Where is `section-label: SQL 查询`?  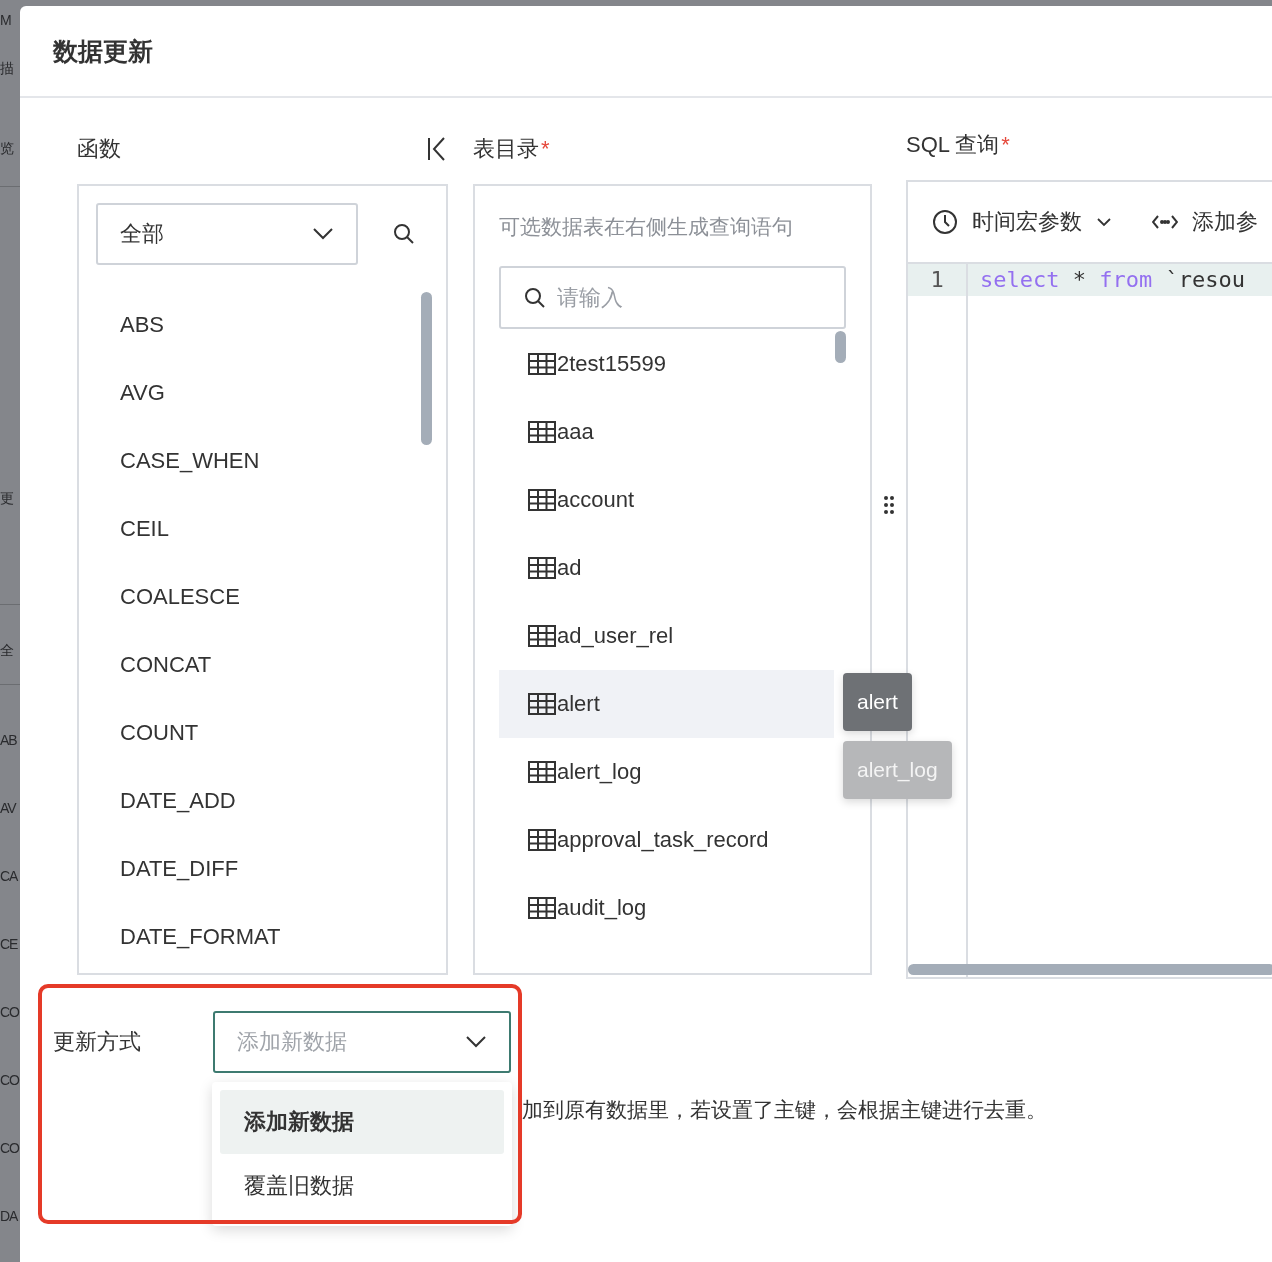 section-label: SQL 查询 is located at coordinates (953, 145).